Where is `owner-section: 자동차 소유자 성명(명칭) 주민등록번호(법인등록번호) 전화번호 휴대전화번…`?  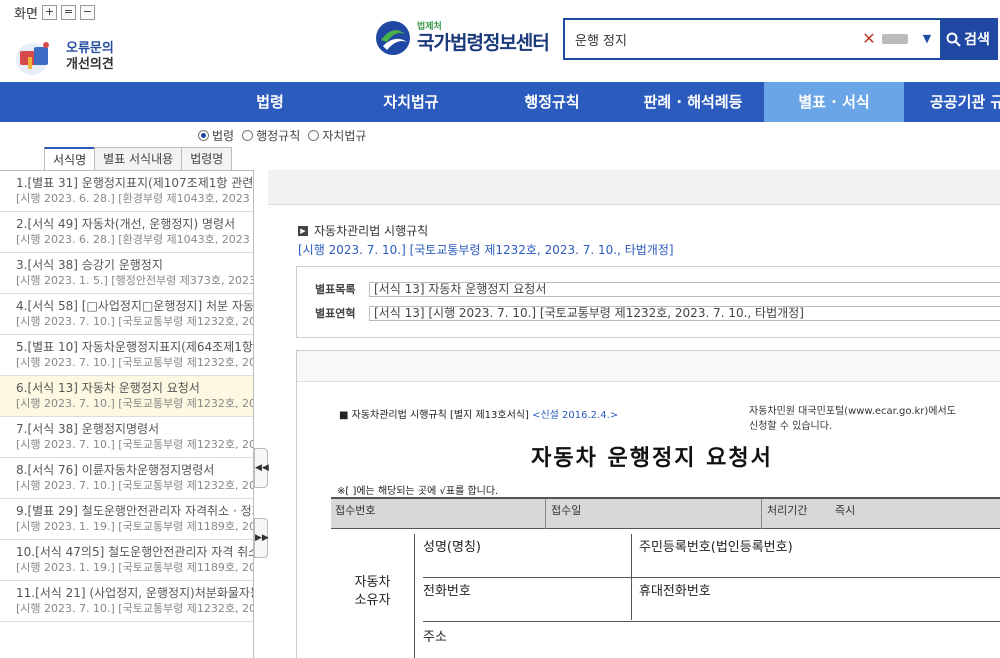 owner-section: 자동차 소유자 성명(명칭) 주민등록번호(법인등록번호) 전화번호 휴대전화번… is located at coordinates (665, 596).